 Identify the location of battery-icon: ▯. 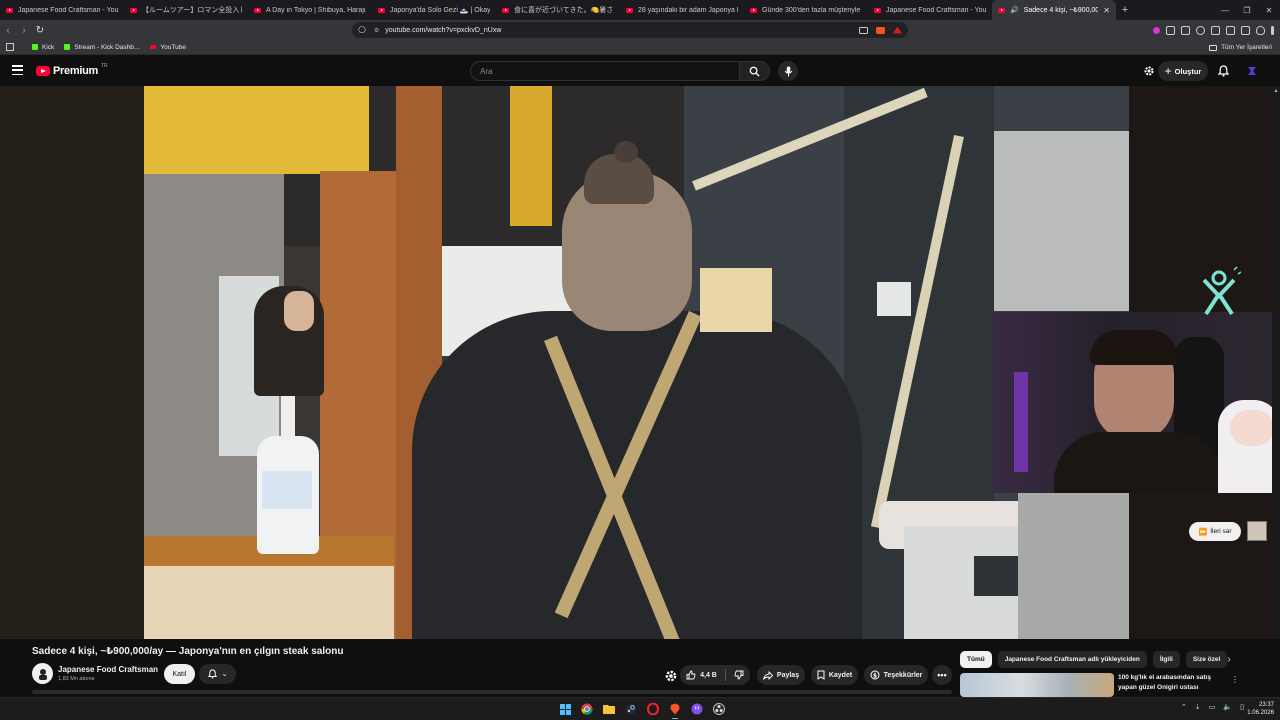
(1242, 707).